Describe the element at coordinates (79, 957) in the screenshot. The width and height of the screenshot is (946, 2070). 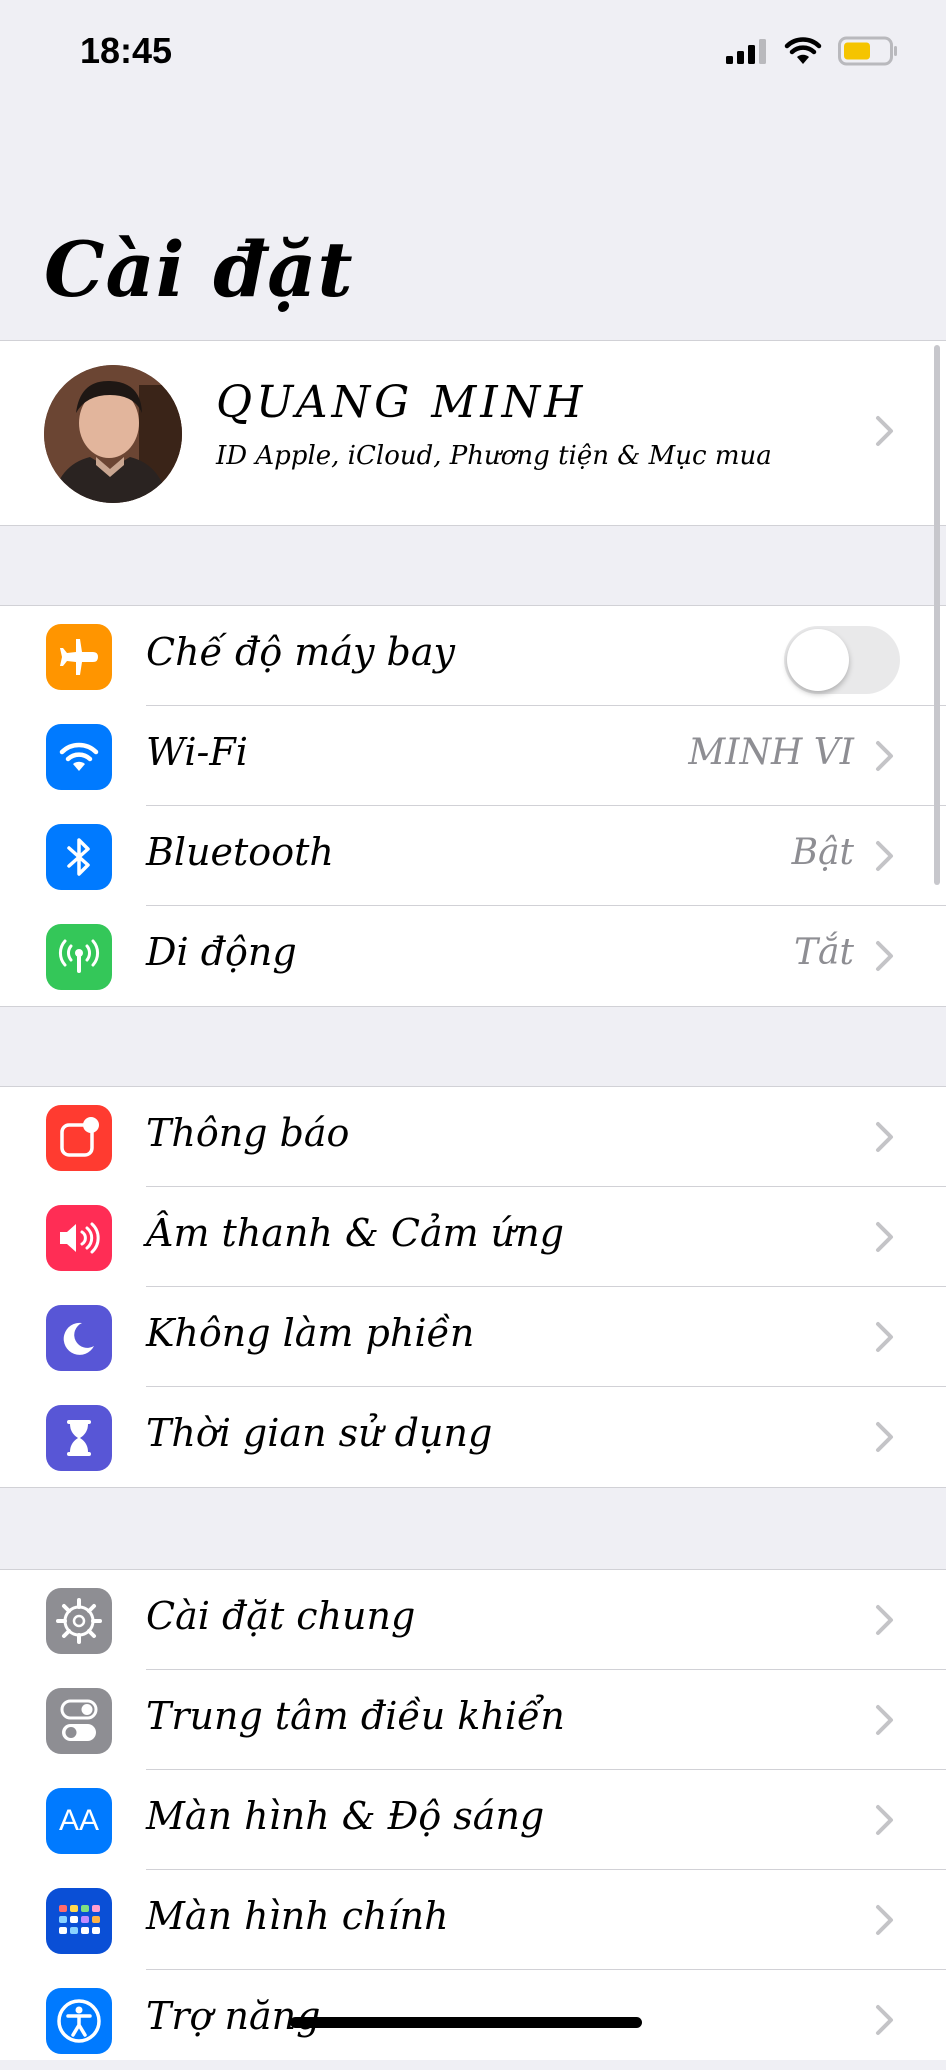
I see `cellular-icon` at that location.